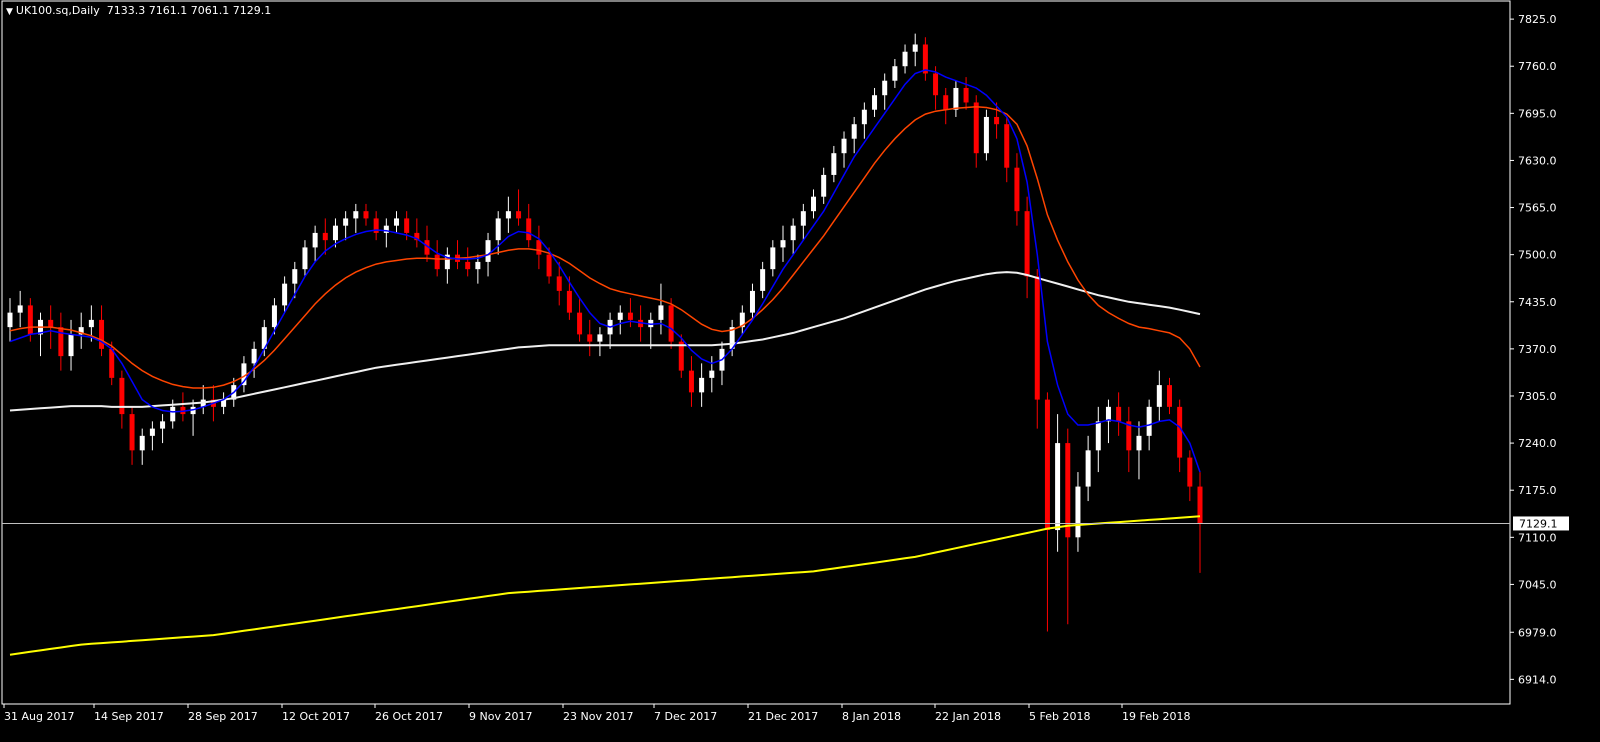  What do you see at coordinates (129, 716) in the screenshot?
I see `x-tick-label: 14 Sep 2017` at bounding box center [129, 716].